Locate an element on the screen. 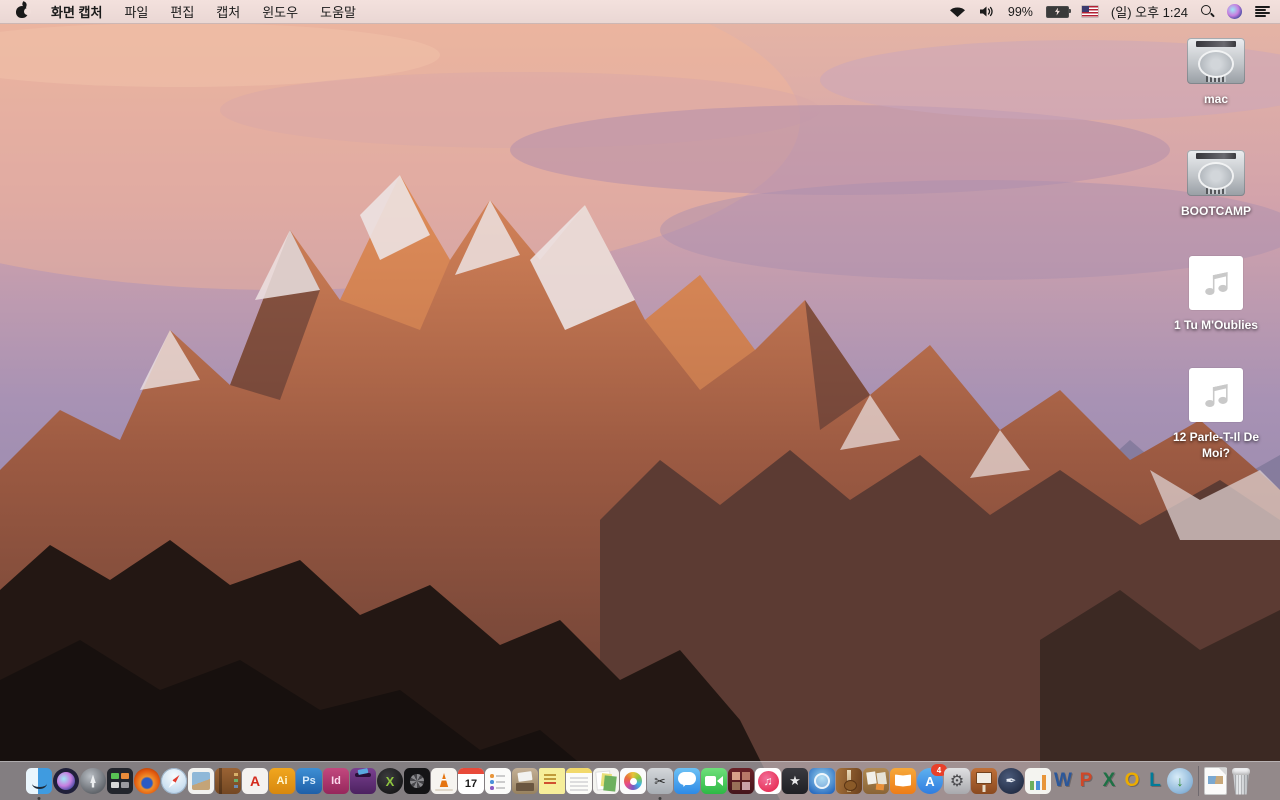 This screenshot has height=800, width=1280. dock-iwork-documents-icon is located at coordinates (606, 781).